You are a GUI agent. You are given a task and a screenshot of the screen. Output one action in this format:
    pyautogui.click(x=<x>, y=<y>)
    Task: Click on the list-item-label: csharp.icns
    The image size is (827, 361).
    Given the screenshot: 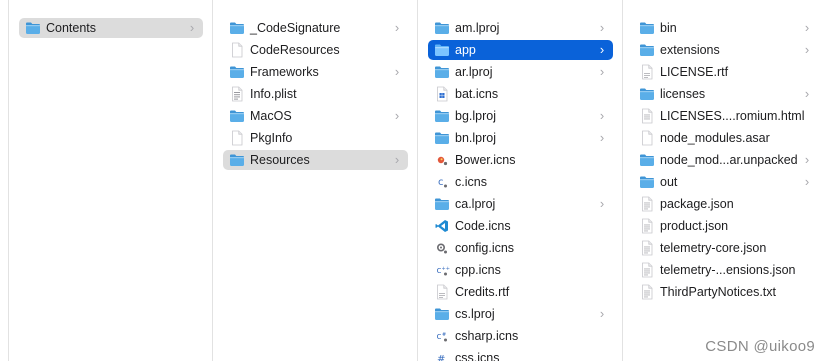 What is the action you would take?
    pyautogui.click(x=487, y=336)
    